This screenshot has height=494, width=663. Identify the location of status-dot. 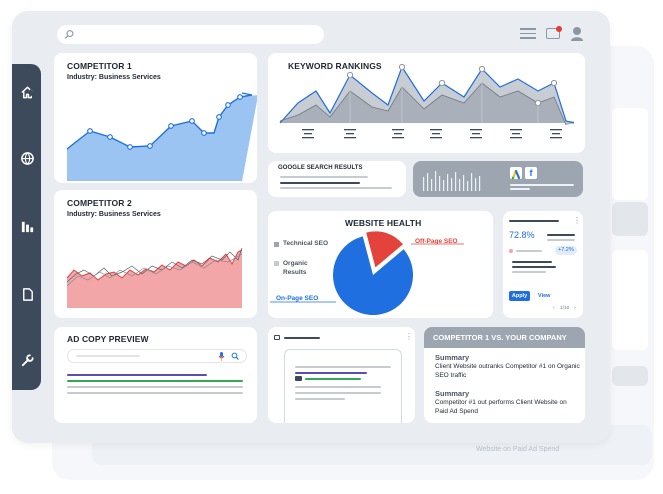
(511, 251).